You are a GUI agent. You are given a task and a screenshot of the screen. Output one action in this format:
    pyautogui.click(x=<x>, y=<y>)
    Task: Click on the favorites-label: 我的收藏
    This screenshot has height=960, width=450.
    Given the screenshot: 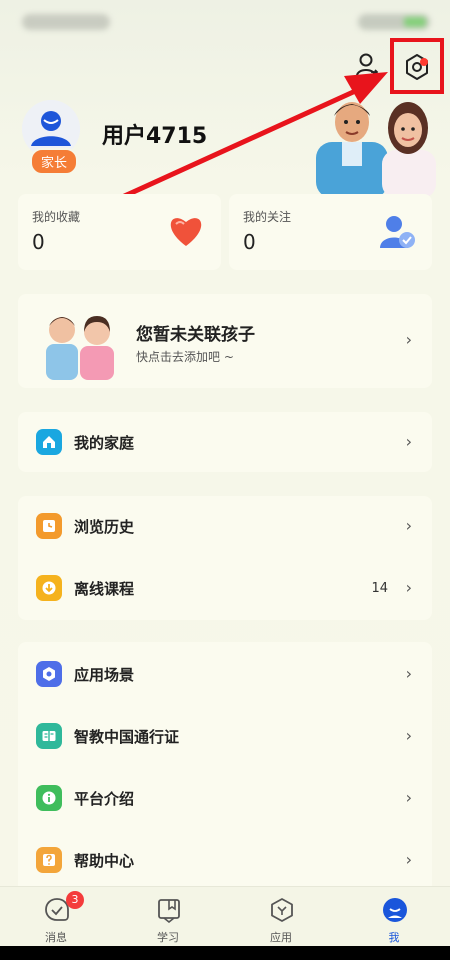 What is the action you would take?
    pyautogui.click(x=56, y=217)
    